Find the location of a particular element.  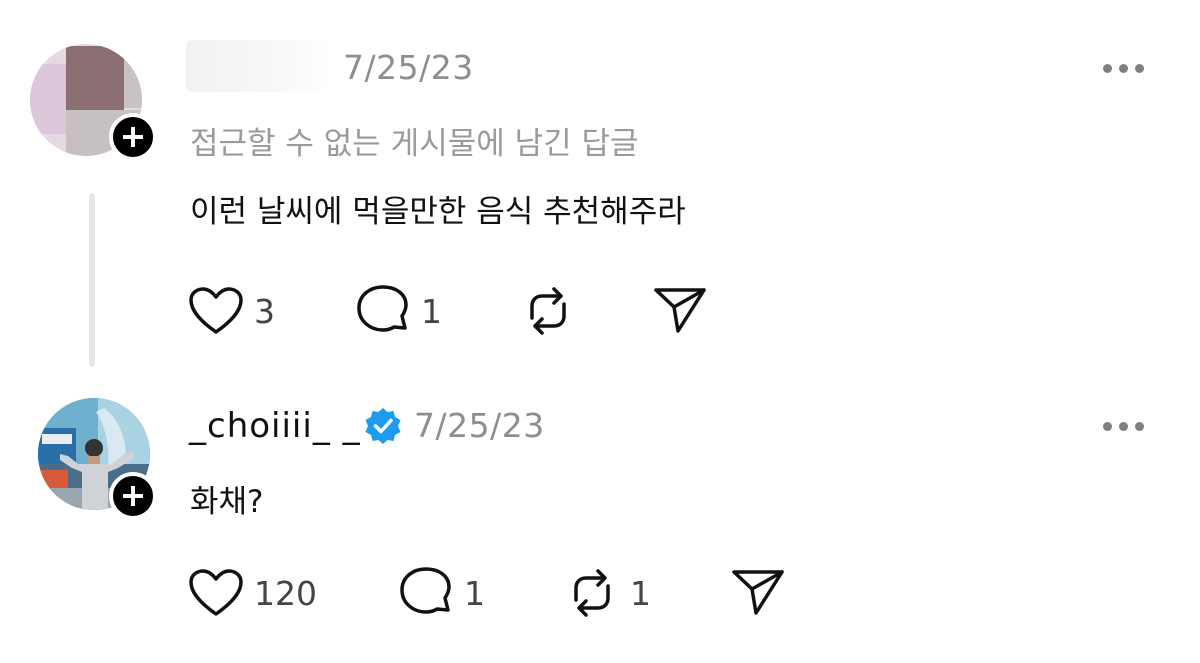

verified-badge-icon is located at coordinates (383, 426).